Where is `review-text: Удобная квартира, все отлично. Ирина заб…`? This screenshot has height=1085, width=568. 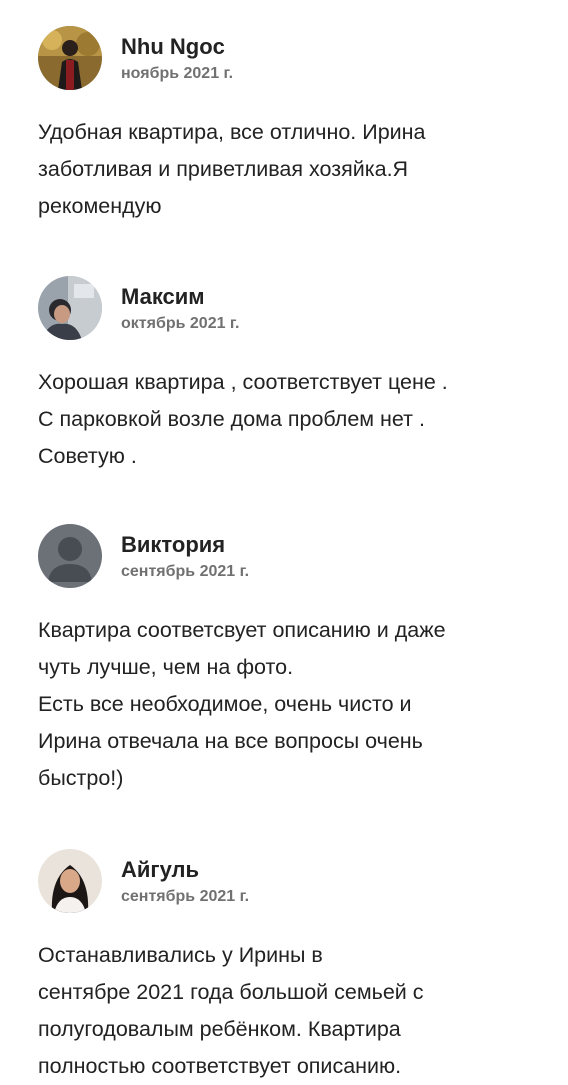
review-text: Удобная квартира, все отлично. Ирина заб… is located at coordinates (288, 169).